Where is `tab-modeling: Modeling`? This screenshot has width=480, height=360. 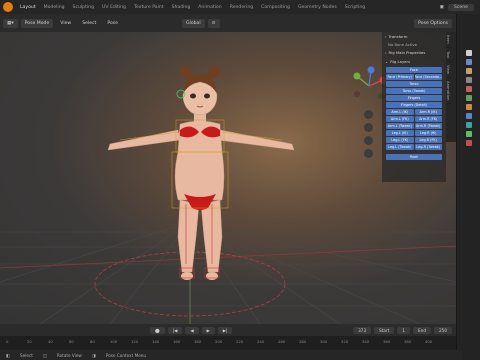
tab-modeling: Modeling is located at coordinates (54, 7).